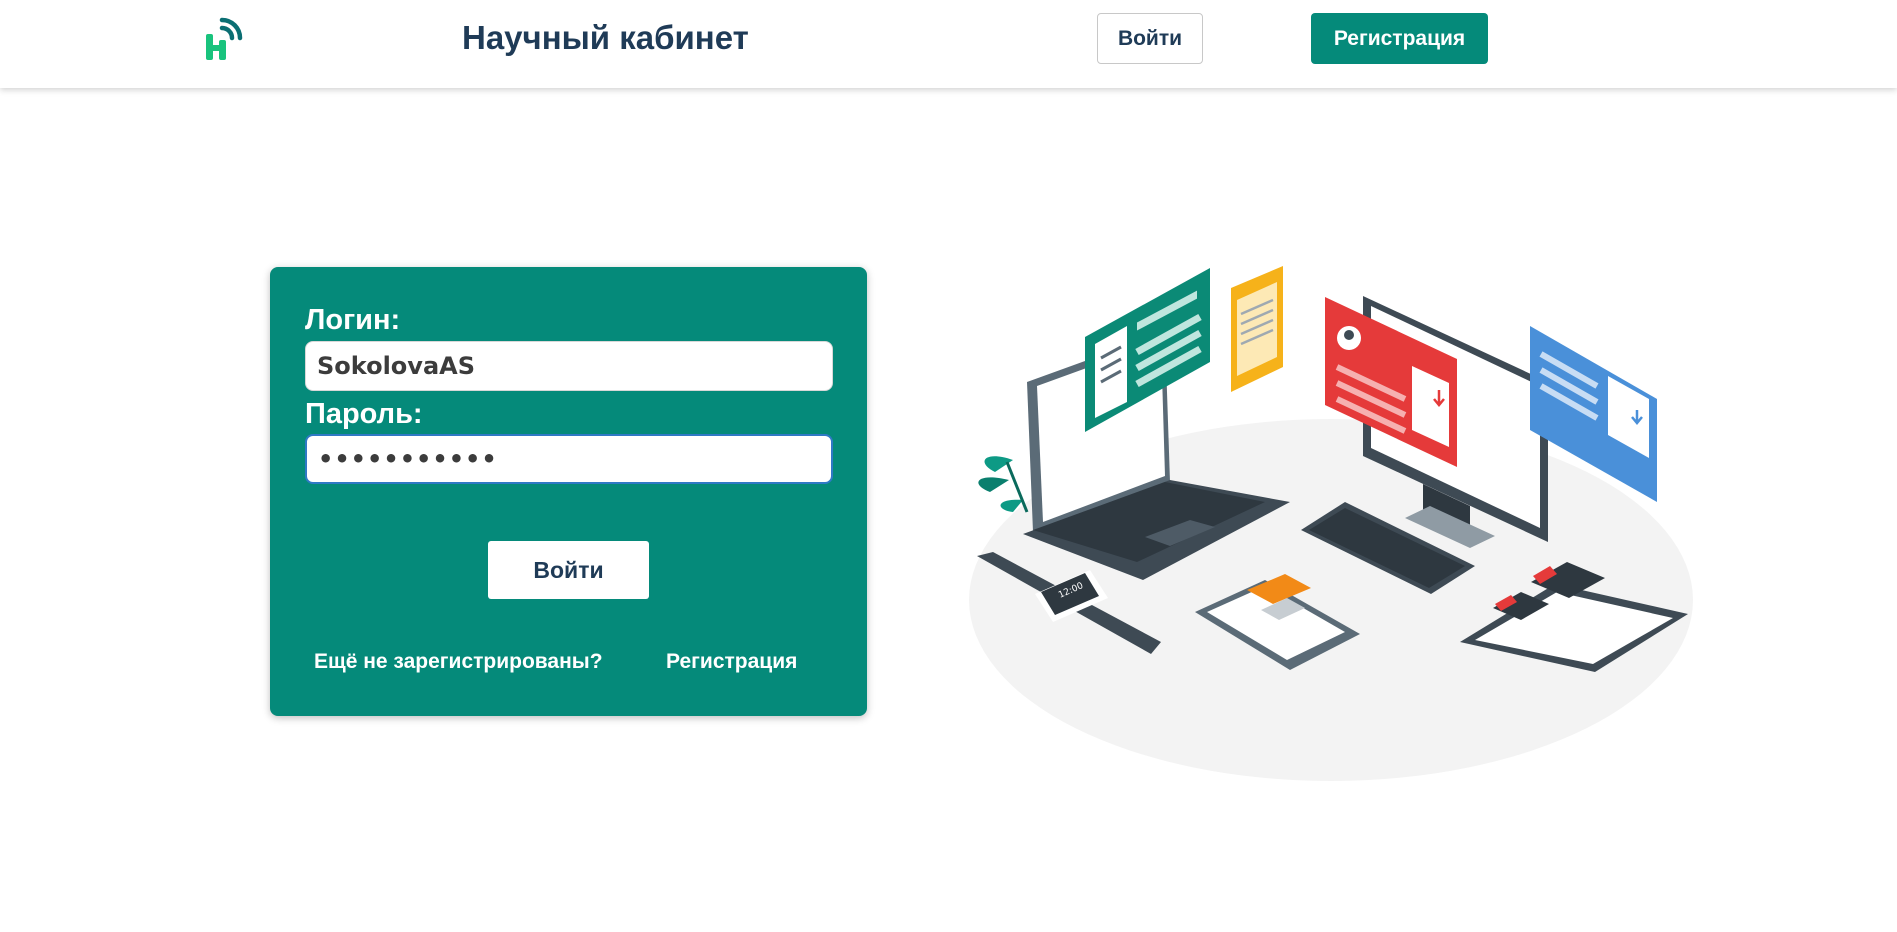 The height and width of the screenshot is (932, 1897). What do you see at coordinates (1257, 329) in the screenshot?
I see `phone-card-icon` at bounding box center [1257, 329].